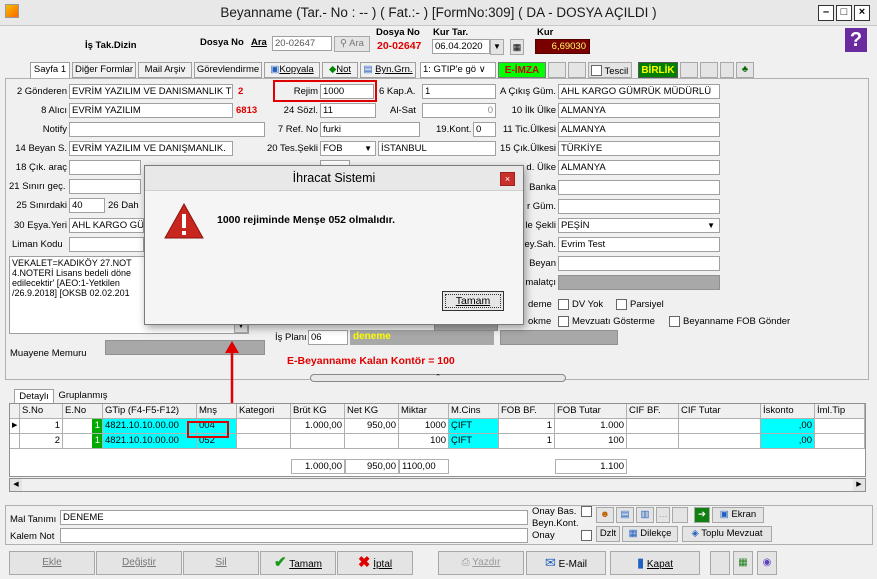 This screenshot has height=579, width=877. I want to click on print-preview-icon: ▤, so click(625, 515).